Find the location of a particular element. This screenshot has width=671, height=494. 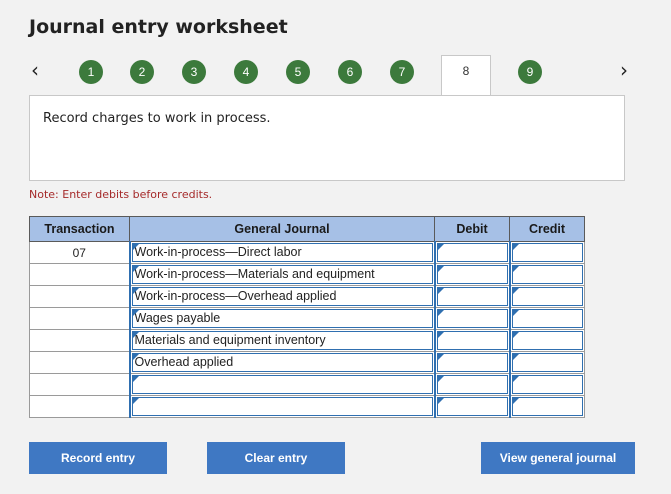

next-arrow-icon: › is located at coordinates (624, 70).